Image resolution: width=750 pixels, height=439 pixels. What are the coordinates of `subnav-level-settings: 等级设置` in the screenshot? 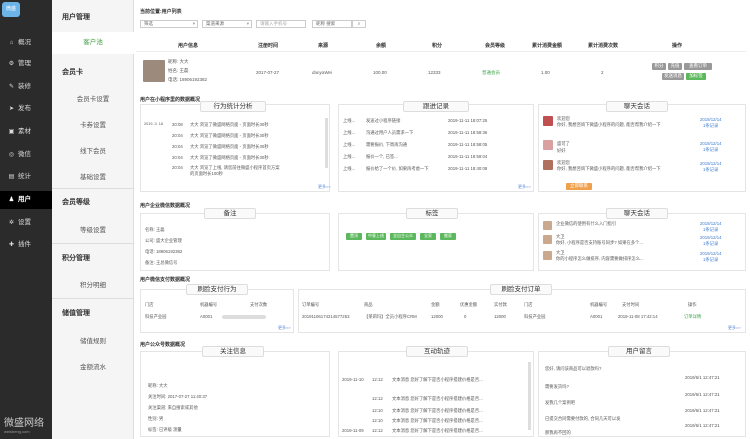 It's located at (93, 229).